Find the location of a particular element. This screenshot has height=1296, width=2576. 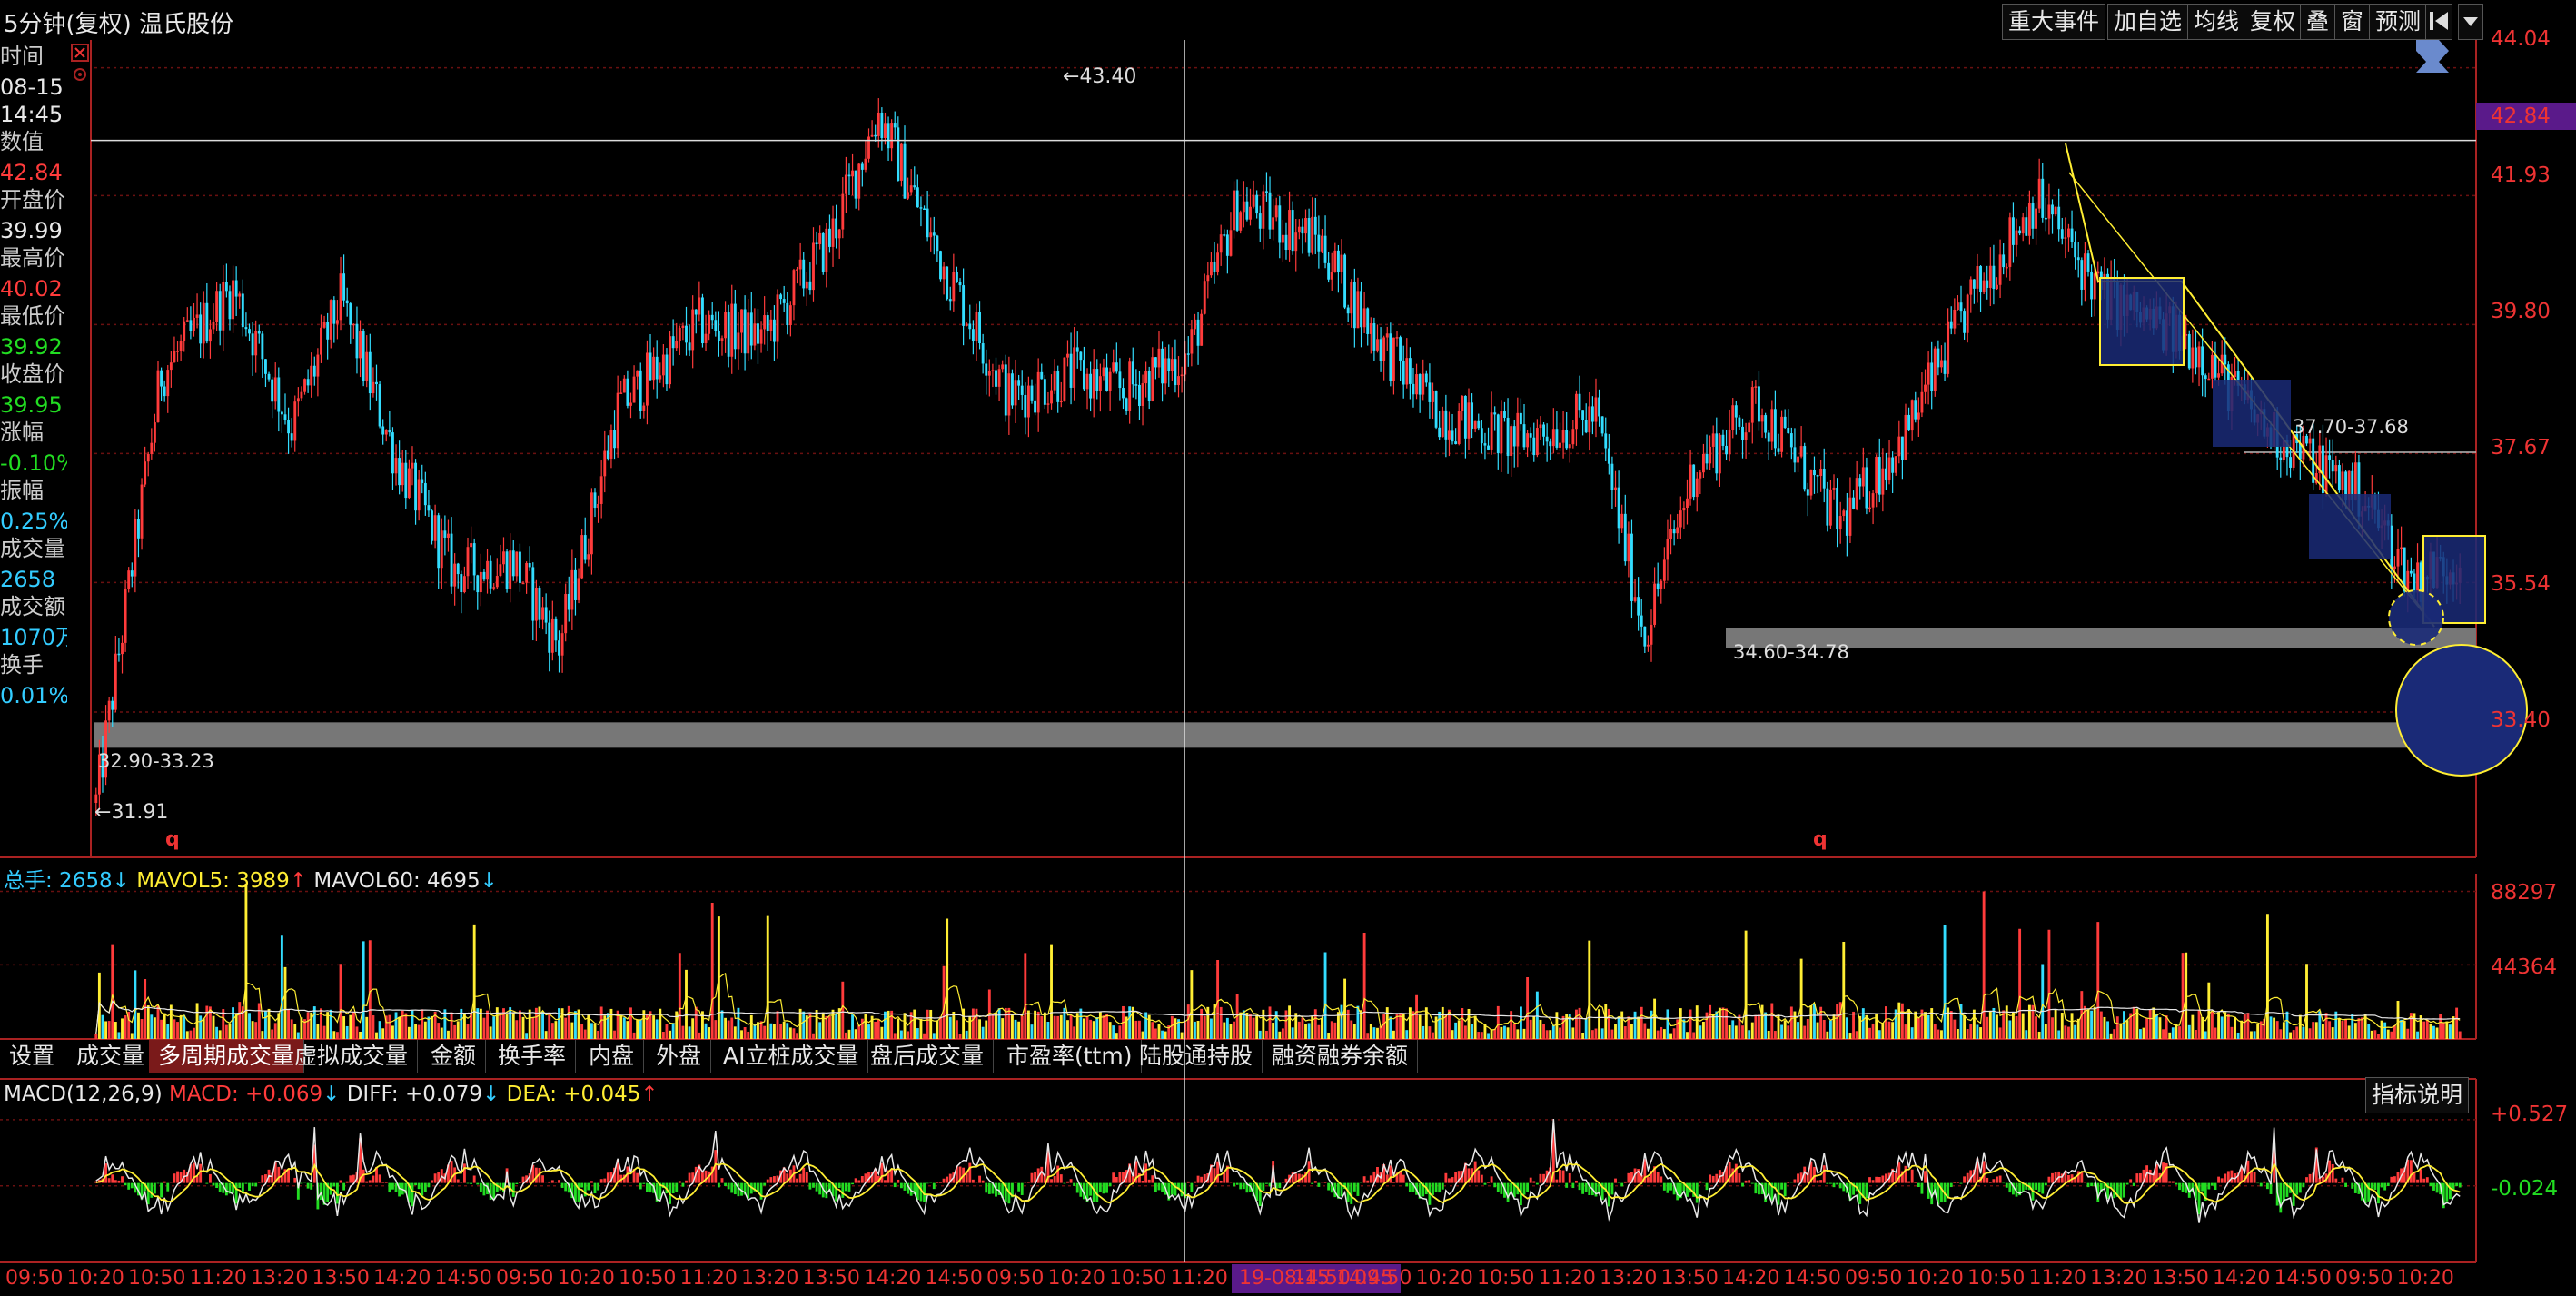

indicator-tab: 陆股通持股 is located at coordinates (1196, 1057).